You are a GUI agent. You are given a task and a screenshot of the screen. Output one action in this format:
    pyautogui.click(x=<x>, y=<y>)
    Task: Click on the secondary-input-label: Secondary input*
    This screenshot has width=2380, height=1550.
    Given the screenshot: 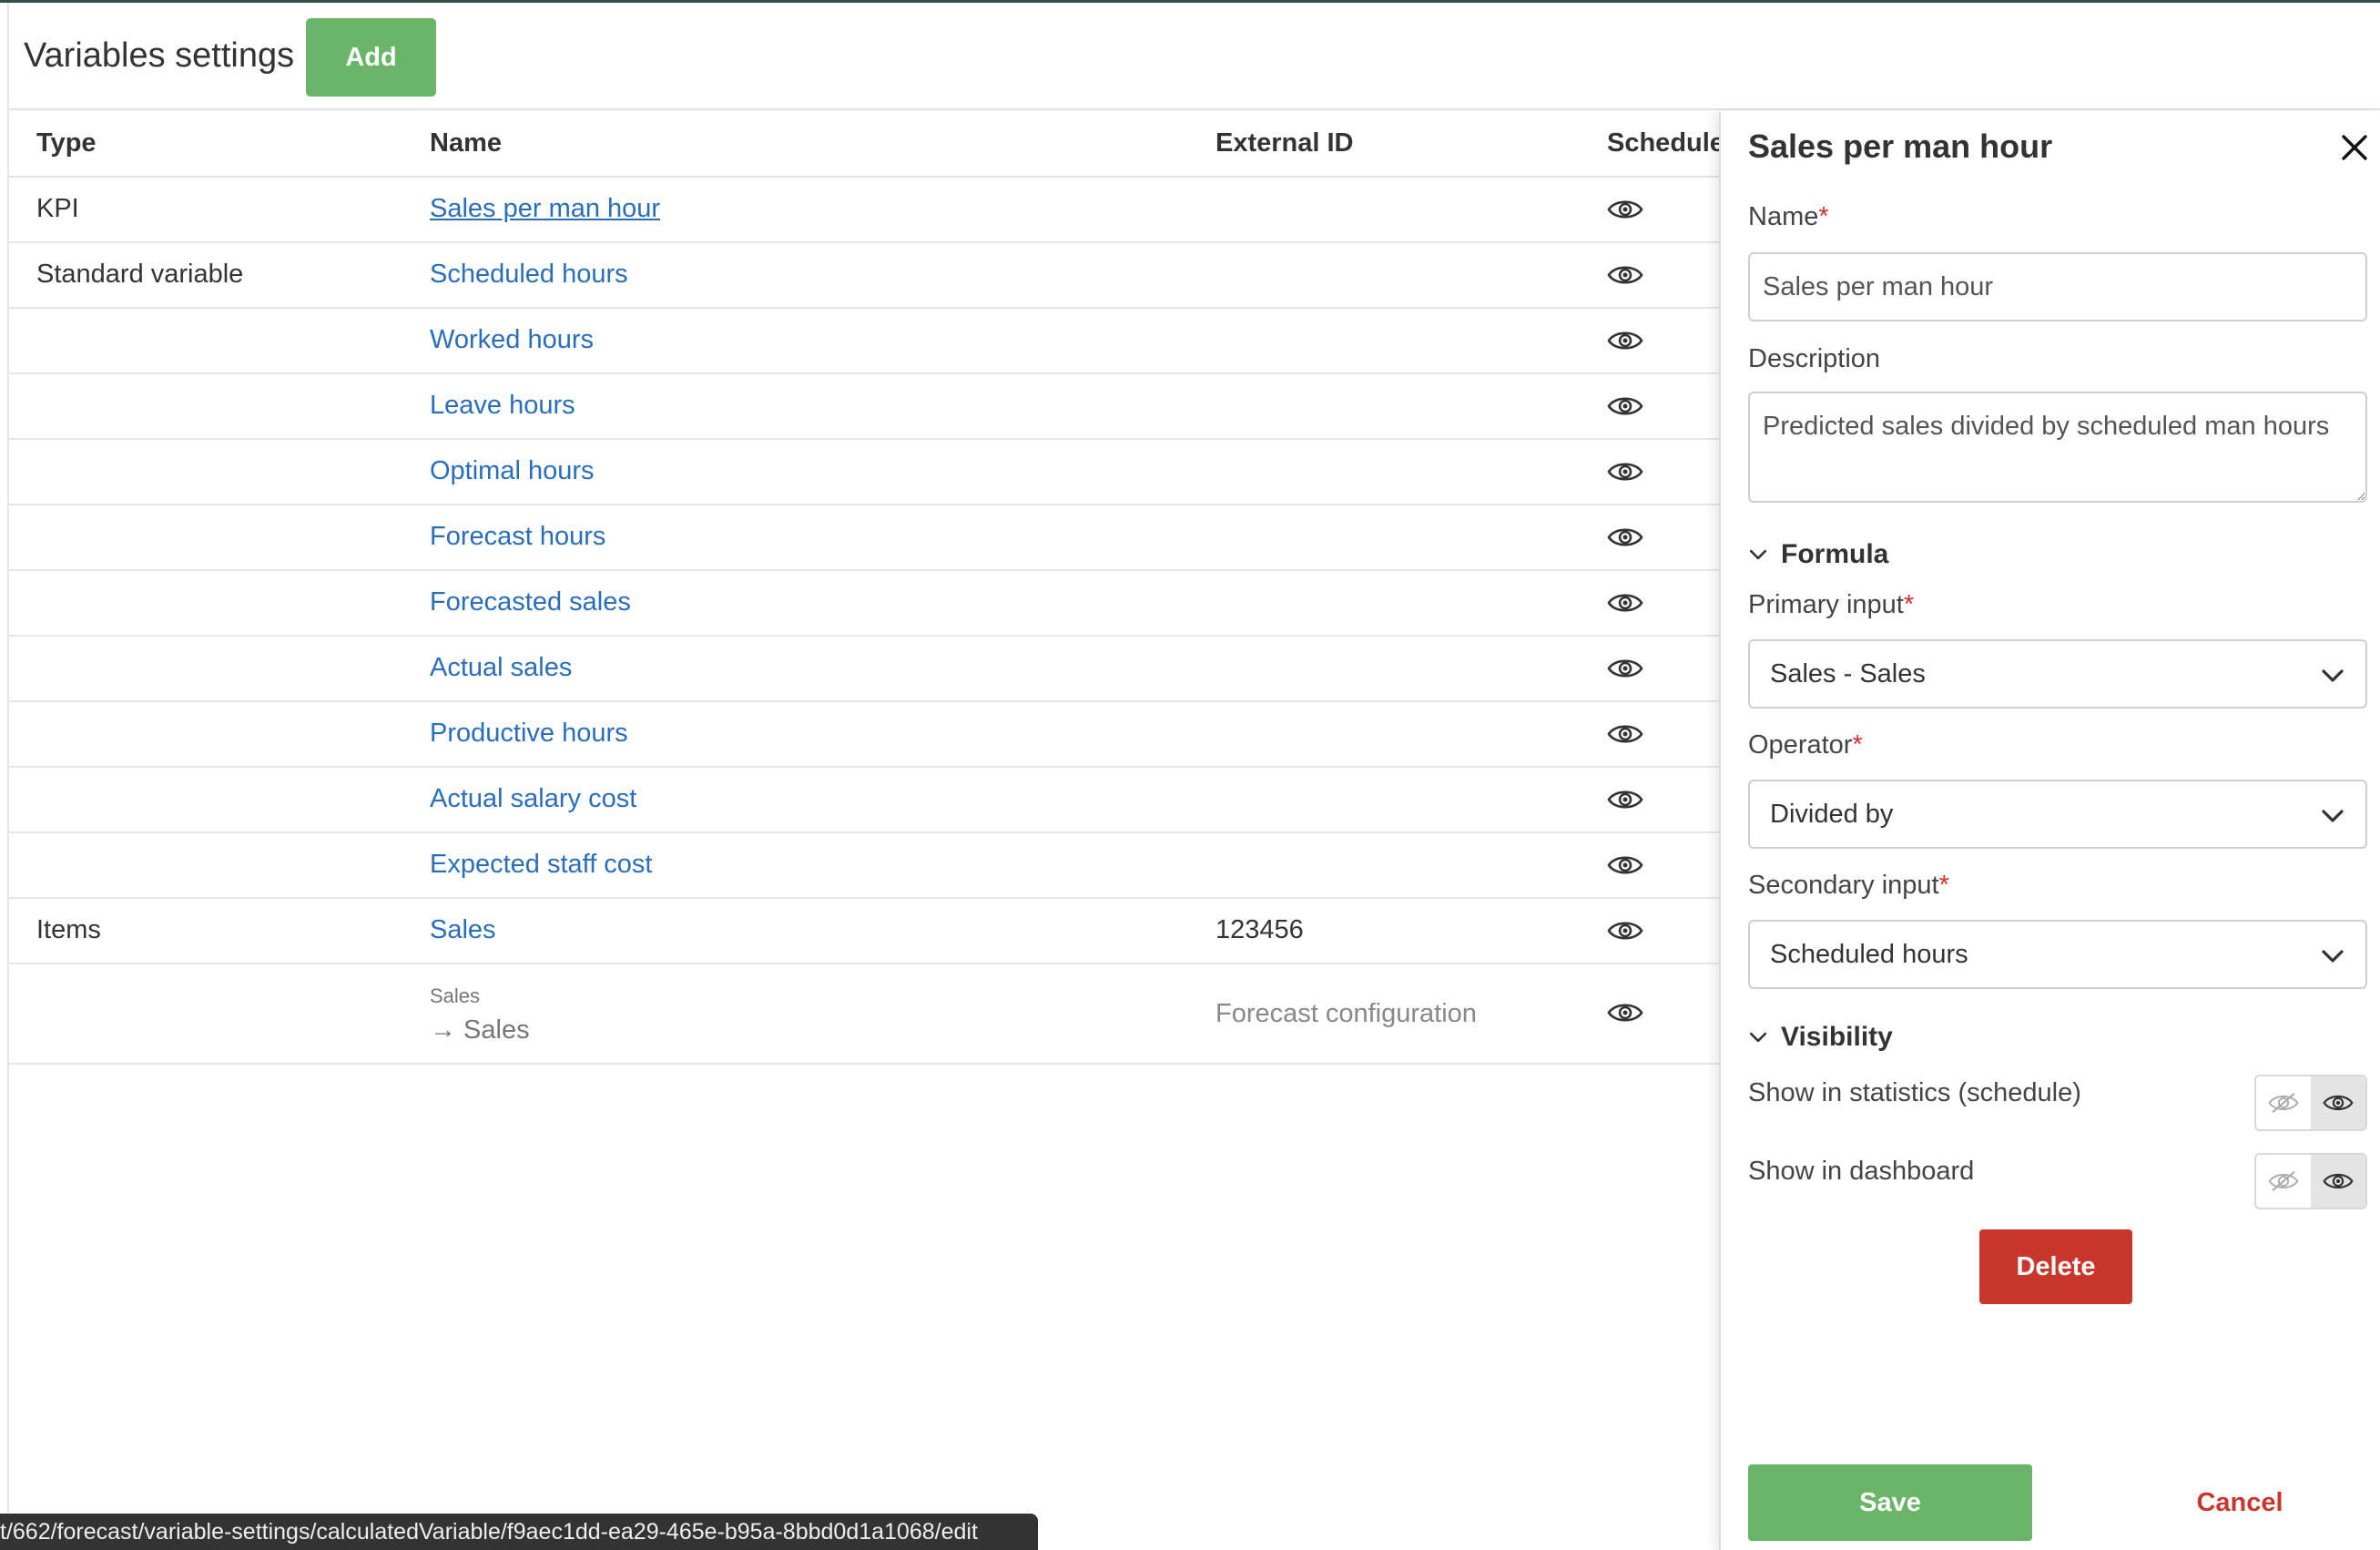 What is the action you would take?
    pyautogui.click(x=1848, y=886)
    